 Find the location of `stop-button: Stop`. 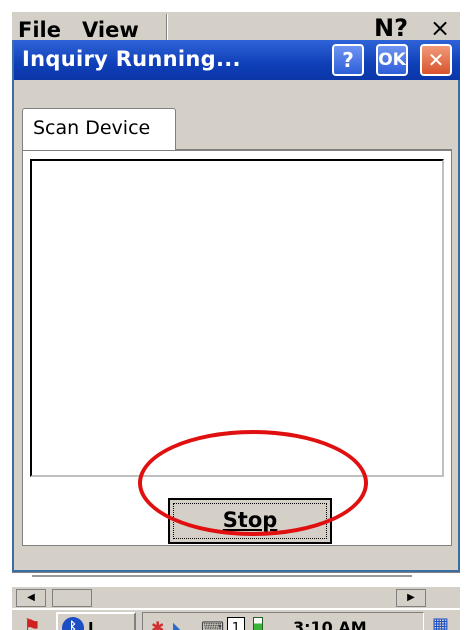

stop-button: Stop is located at coordinates (250, 521).